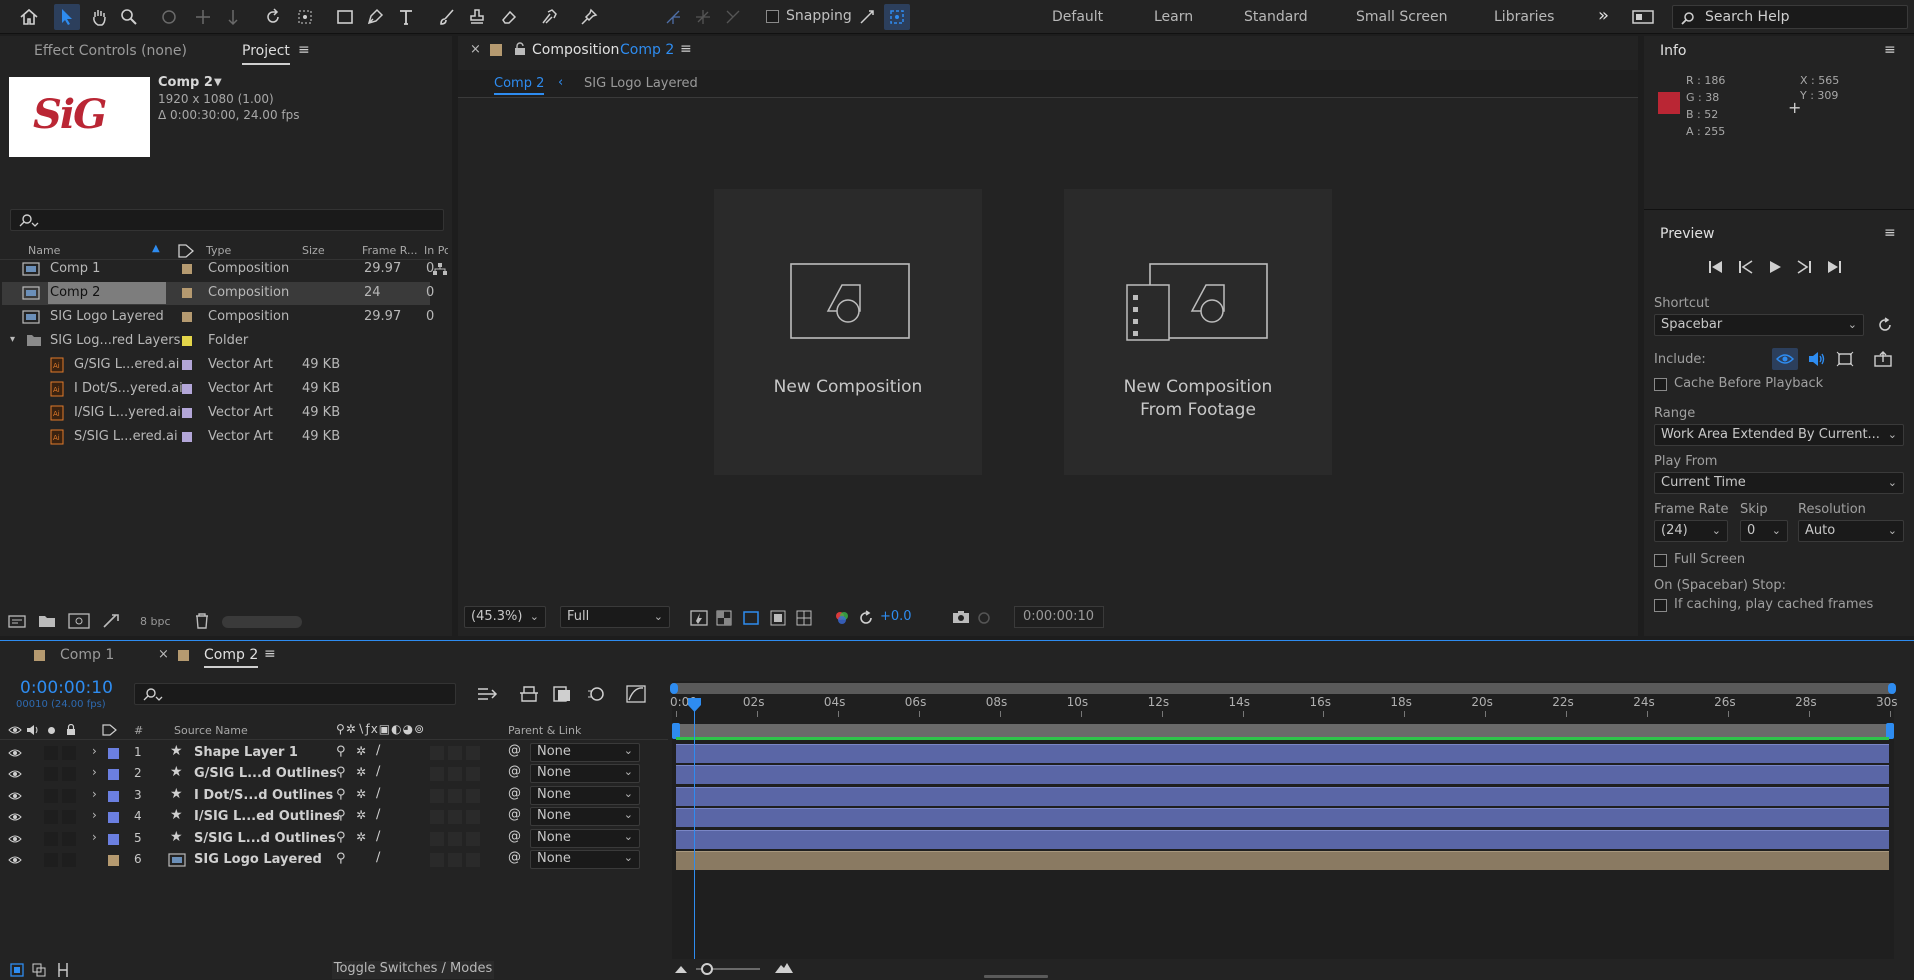 This screenshot has height=980, width=1914. What do you see at coordinates (334, 774) in the screenshot?
I see `layer-row: › 2 ★ G/SIG L...d Outlines ⚲ ✲ ∕ @ None ⌄` at bounding box center [334, 774].